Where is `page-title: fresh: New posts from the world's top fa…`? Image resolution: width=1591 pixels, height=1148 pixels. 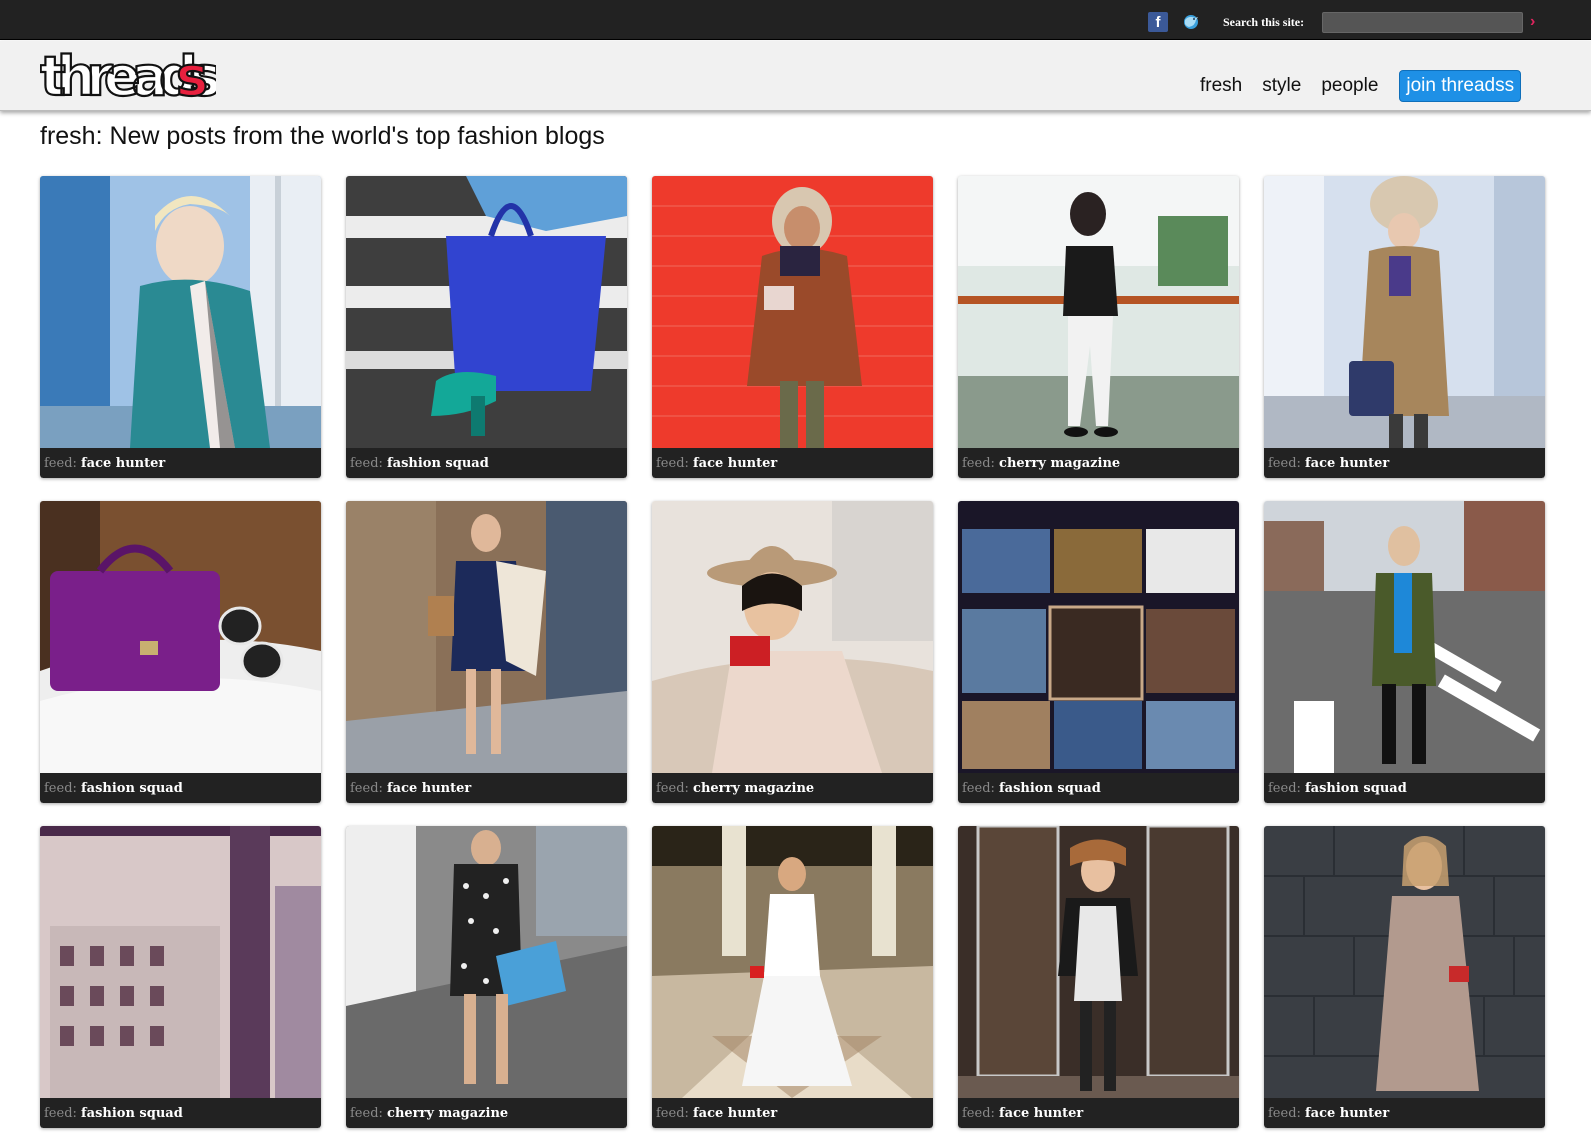 page-title: fresh: New posts from the world's top fa… is located at coordinates (322, 136).